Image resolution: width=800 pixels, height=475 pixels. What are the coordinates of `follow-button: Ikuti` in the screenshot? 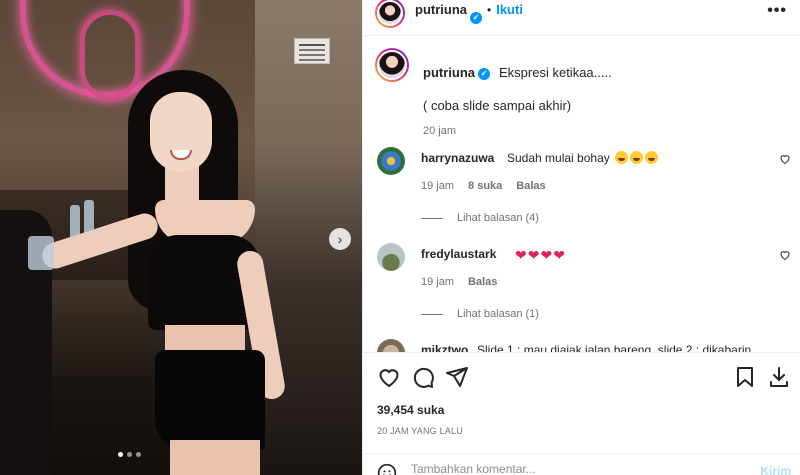 It's located at (509, 9).